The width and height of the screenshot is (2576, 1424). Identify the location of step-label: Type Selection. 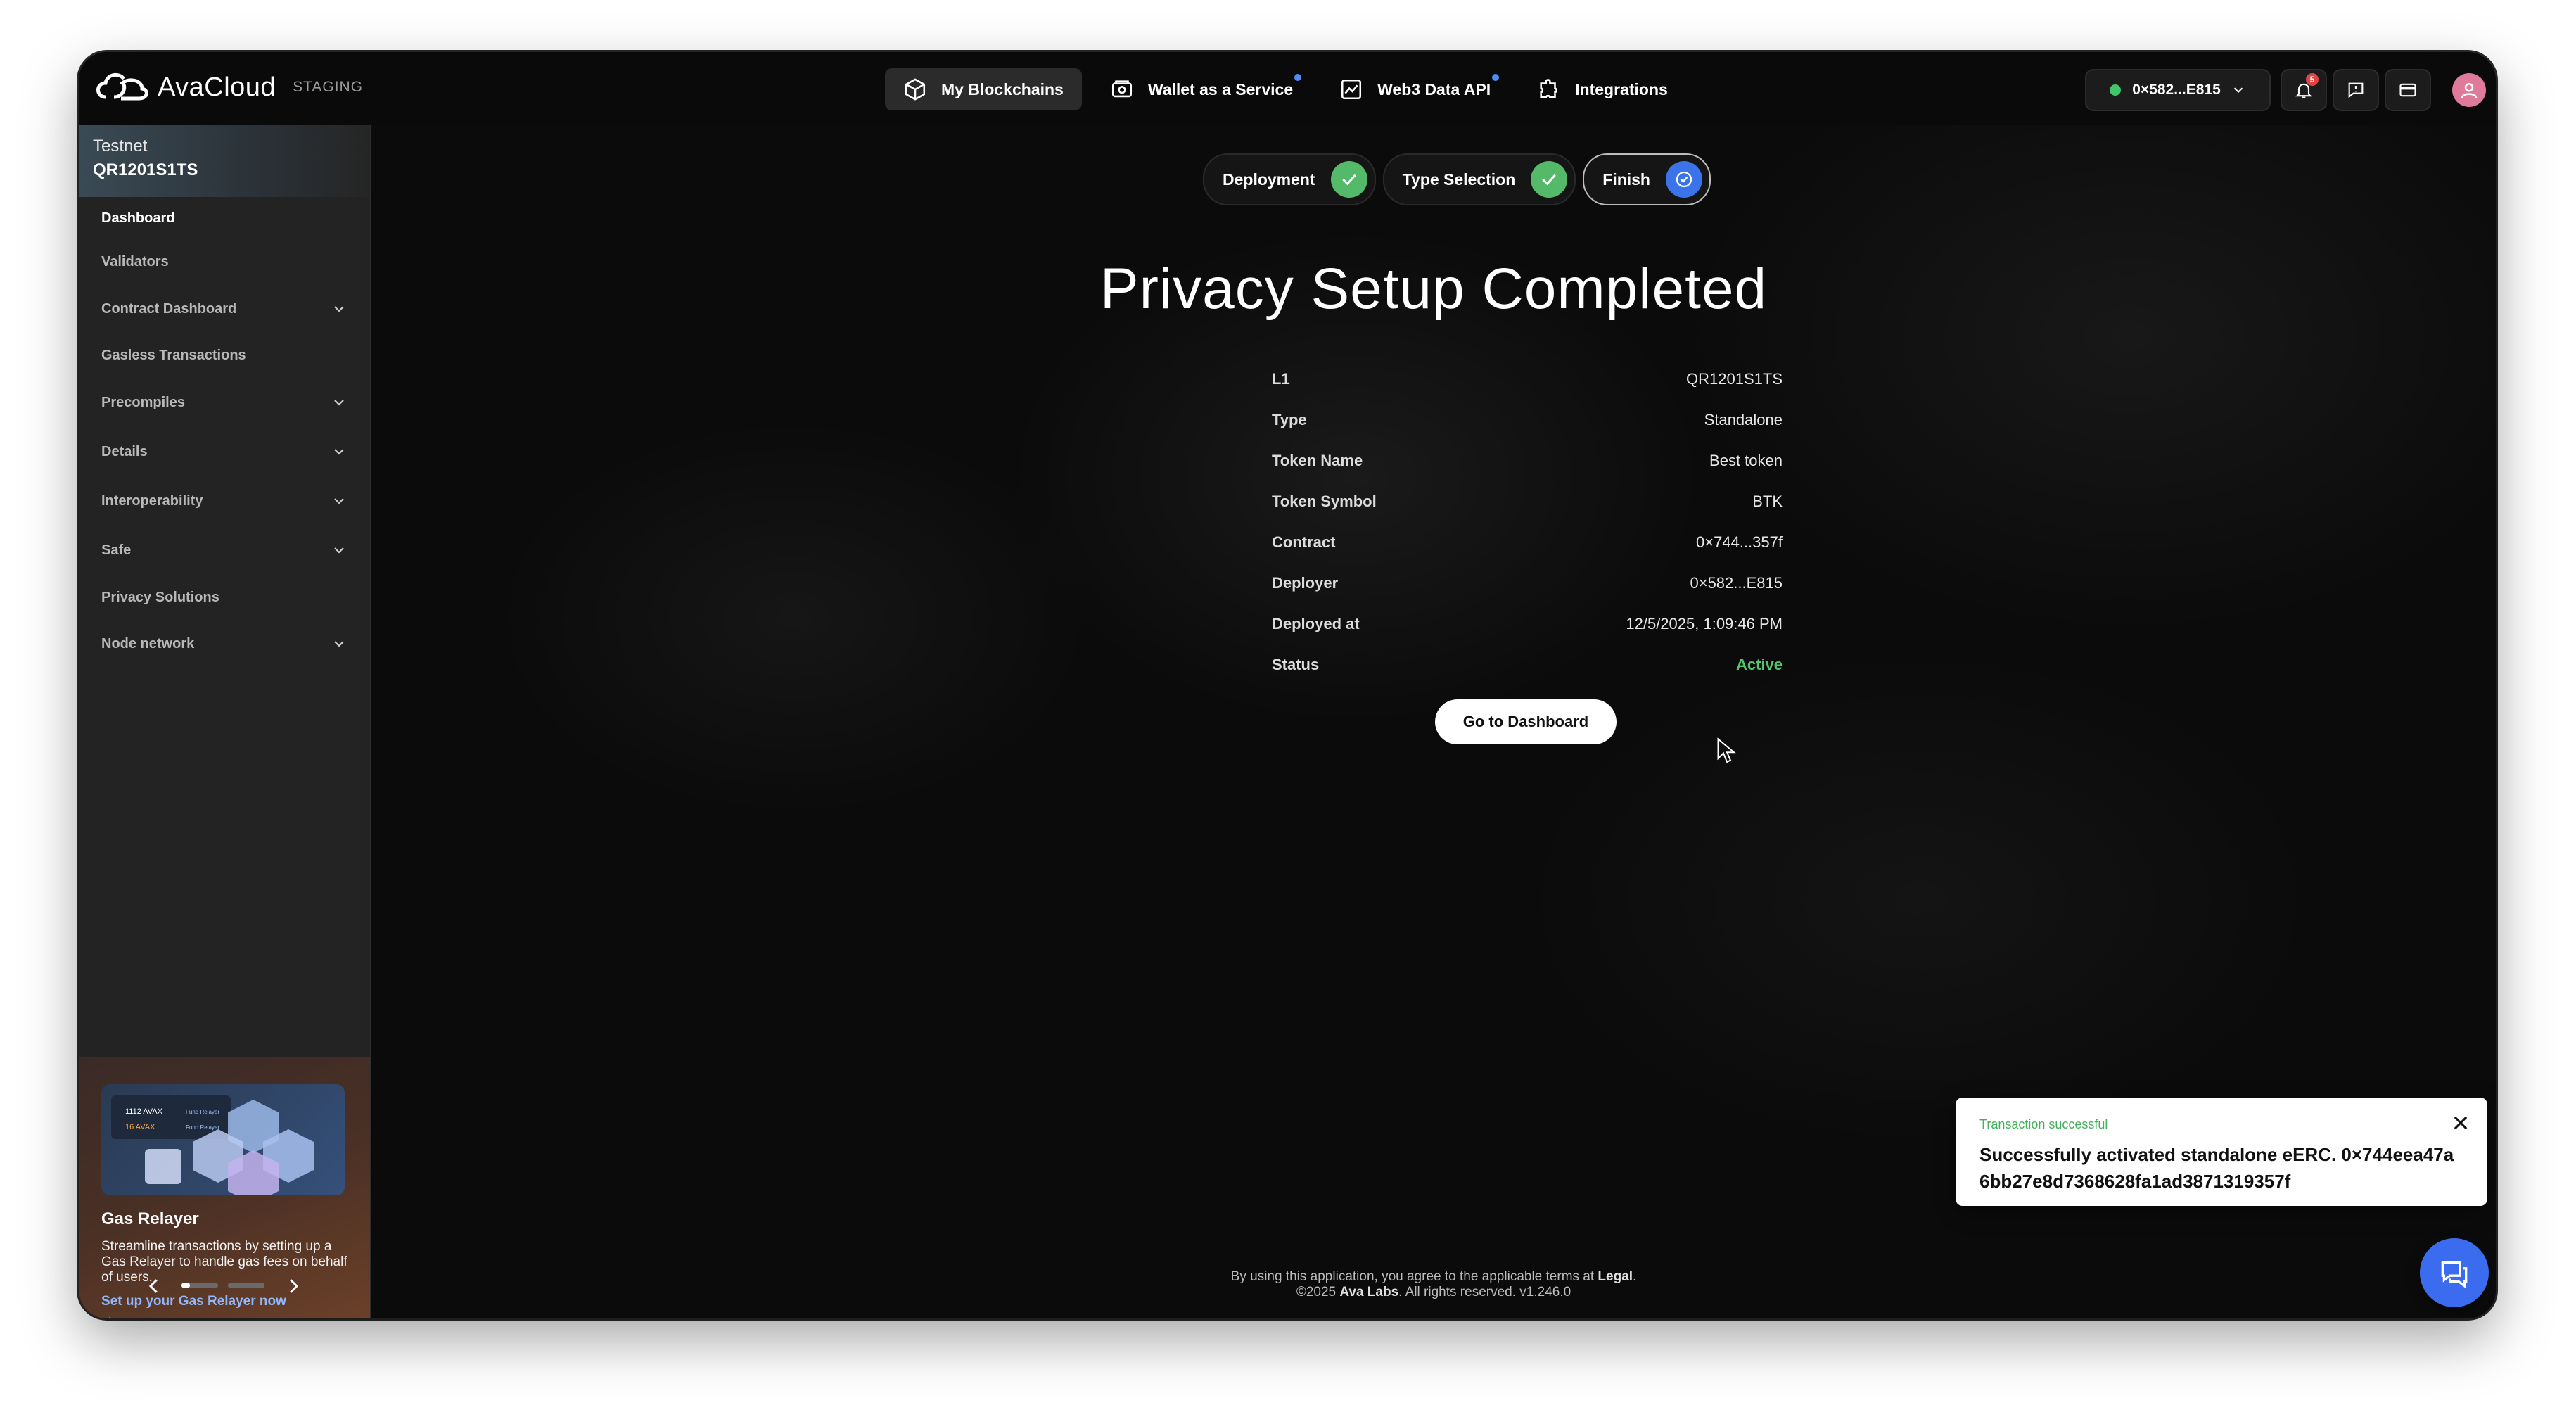
(1459, 180).